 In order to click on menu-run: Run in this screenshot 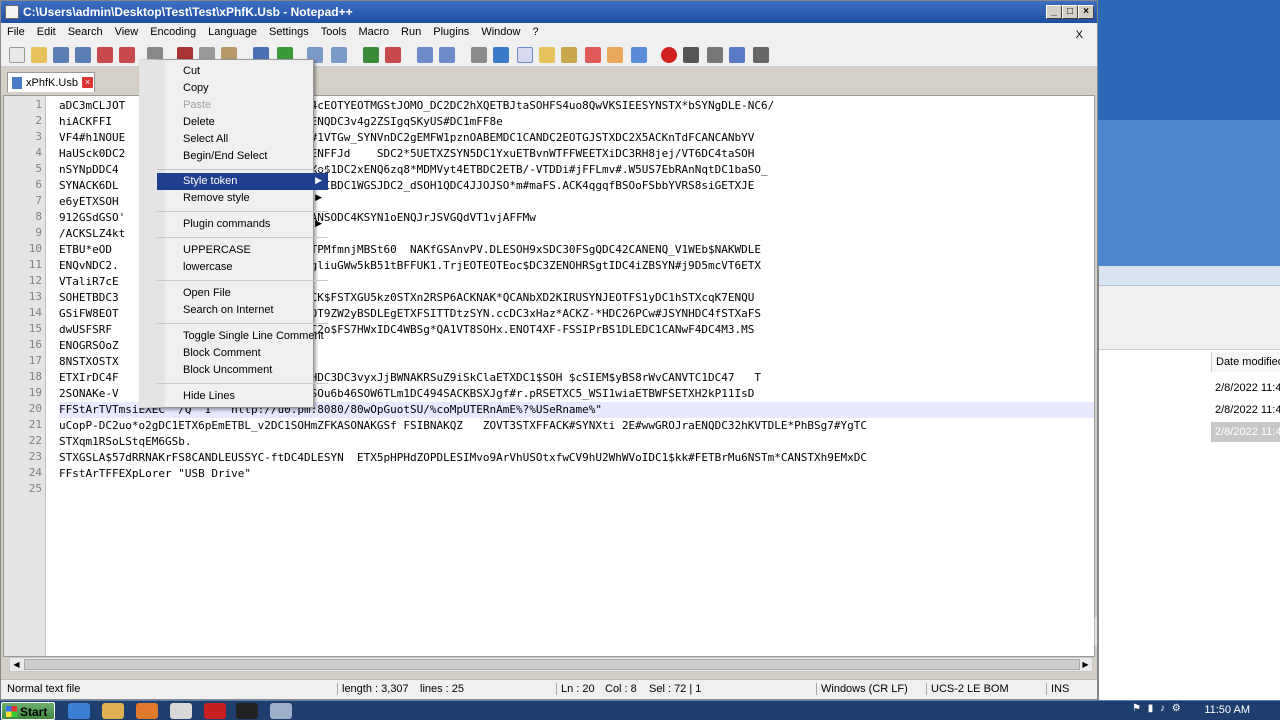, I will do `click(411, 32)`.